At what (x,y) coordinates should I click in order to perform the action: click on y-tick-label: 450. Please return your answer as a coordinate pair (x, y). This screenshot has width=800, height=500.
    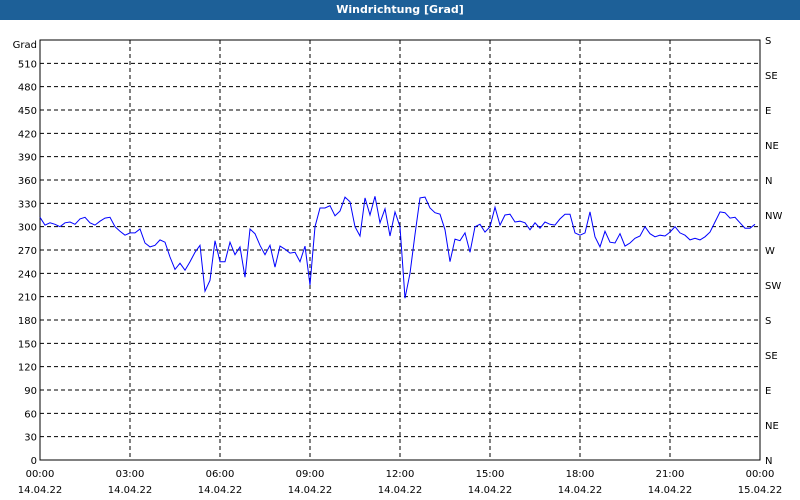
    Looking at the image, I should click on (27, 111).